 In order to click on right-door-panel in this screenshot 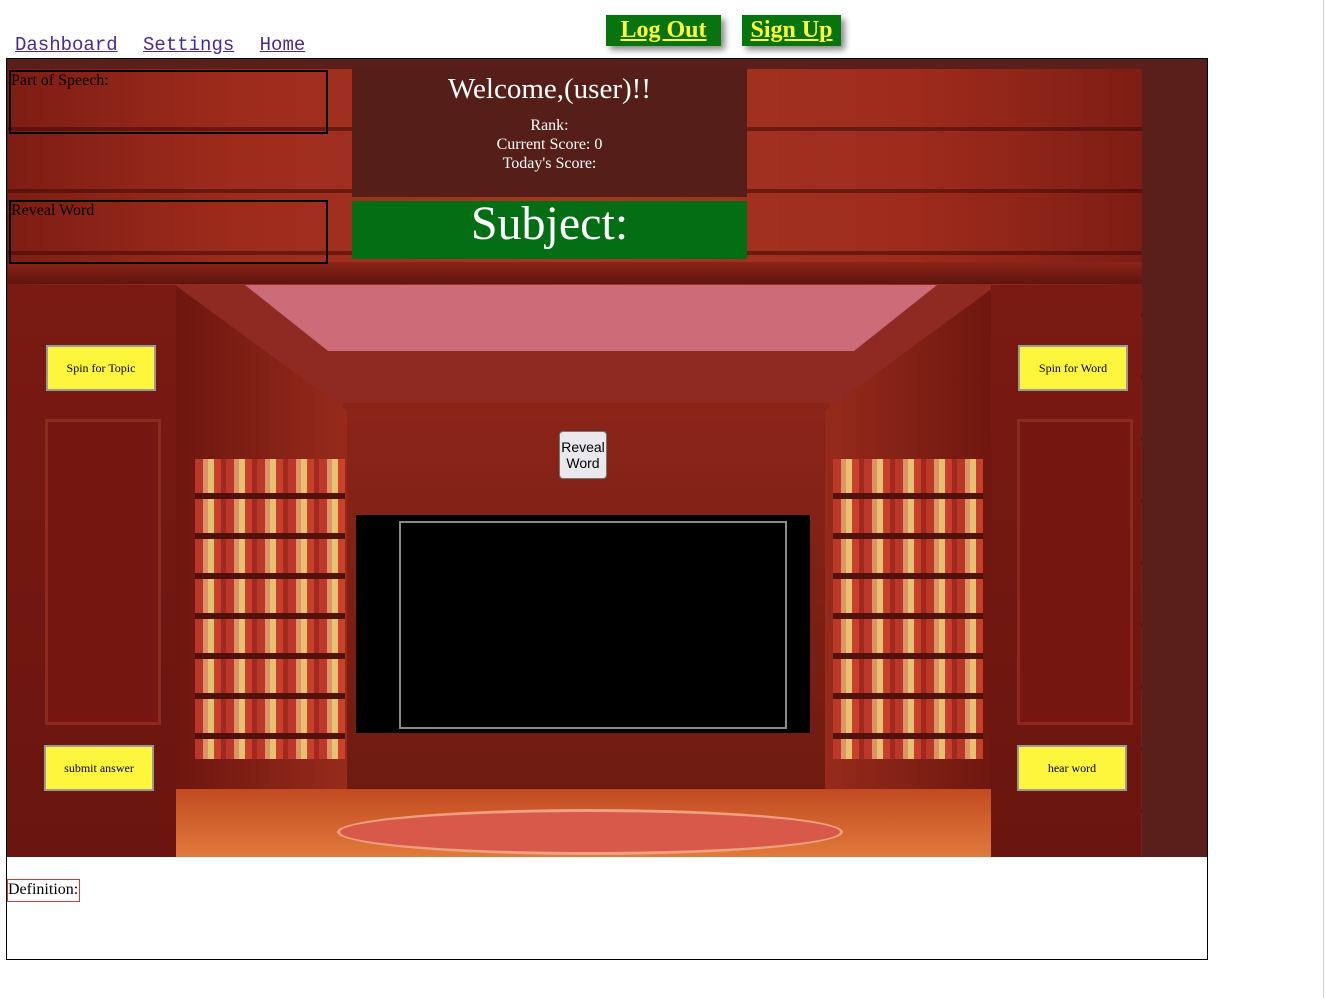, I will do `click(1075, 572)`.